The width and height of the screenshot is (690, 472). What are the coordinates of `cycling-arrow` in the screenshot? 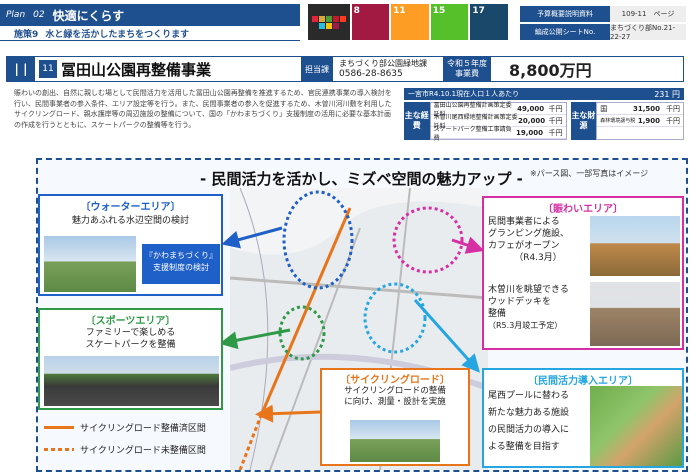 It's located at (288, 413).